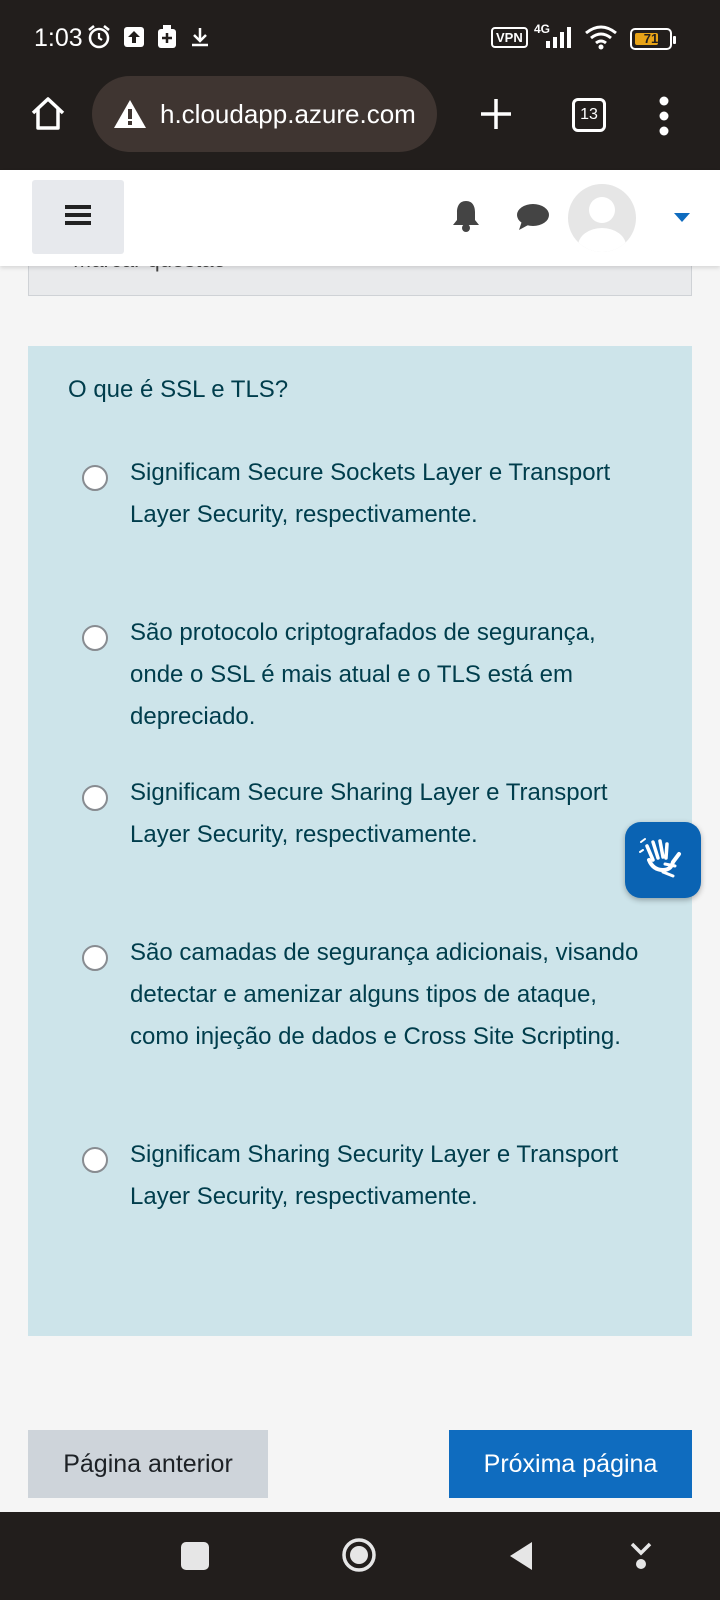  I want to click on bell-icon, so click(466, 215).